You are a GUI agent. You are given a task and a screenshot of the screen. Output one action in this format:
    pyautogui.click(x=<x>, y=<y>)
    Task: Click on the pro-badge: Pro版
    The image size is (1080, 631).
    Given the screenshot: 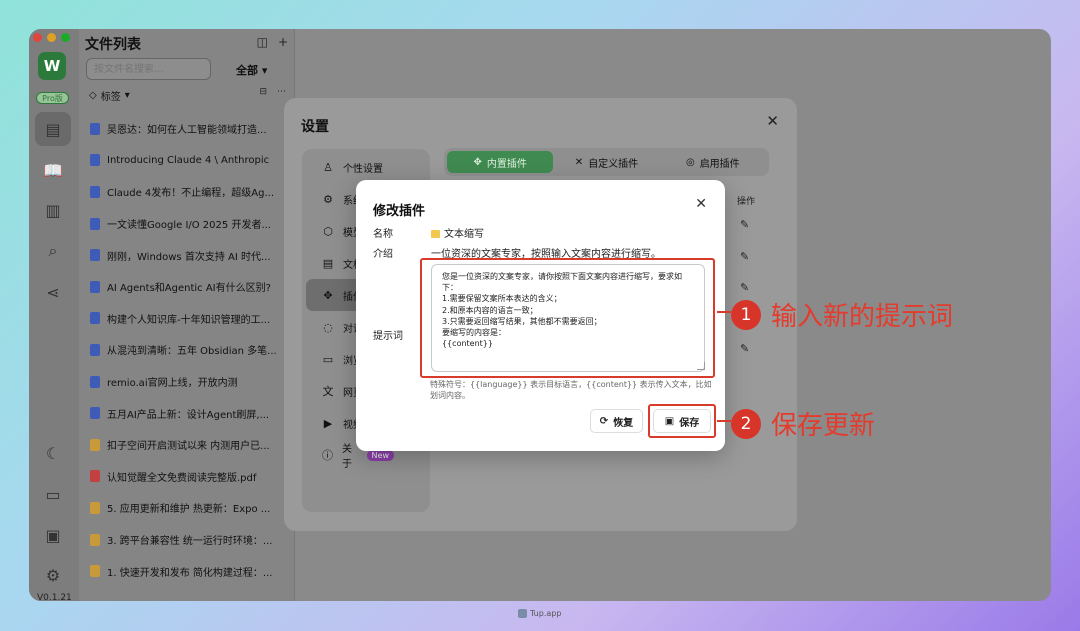 What is the action you would take?
    pyautogui.click(x=52, y=98)
    